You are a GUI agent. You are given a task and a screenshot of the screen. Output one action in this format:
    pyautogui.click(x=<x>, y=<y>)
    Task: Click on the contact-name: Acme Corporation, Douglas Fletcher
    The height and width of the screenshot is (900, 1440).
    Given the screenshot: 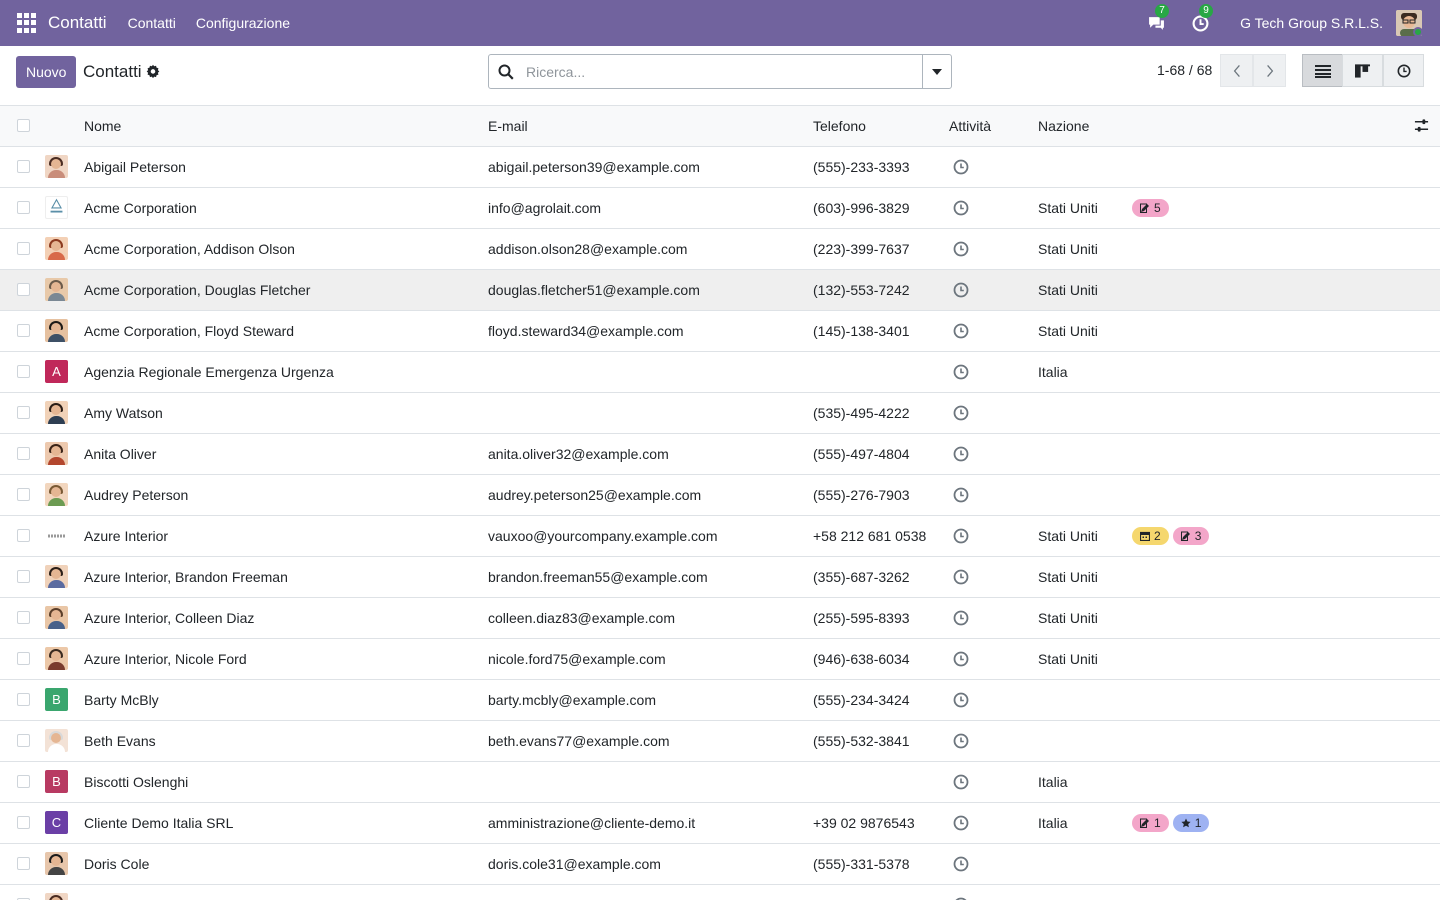 What is the action you would take?
    pyautogui.click(x=286, y=289)
    